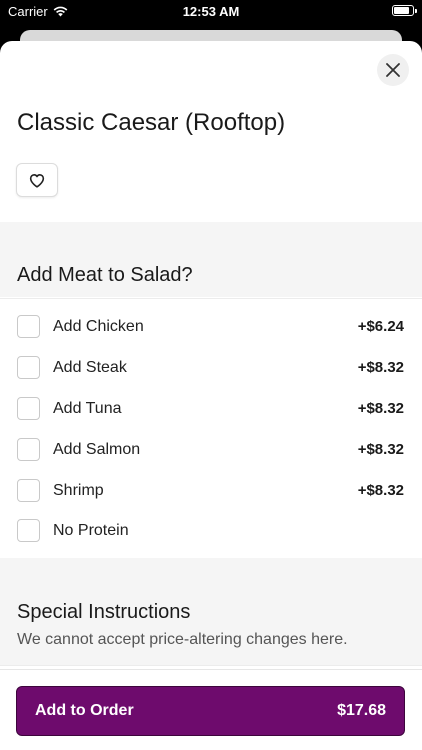 The width and height of the screenshot is (422, 750). I want to click on meat-section-title: Add Meat to Salad?, so click(105, 275).